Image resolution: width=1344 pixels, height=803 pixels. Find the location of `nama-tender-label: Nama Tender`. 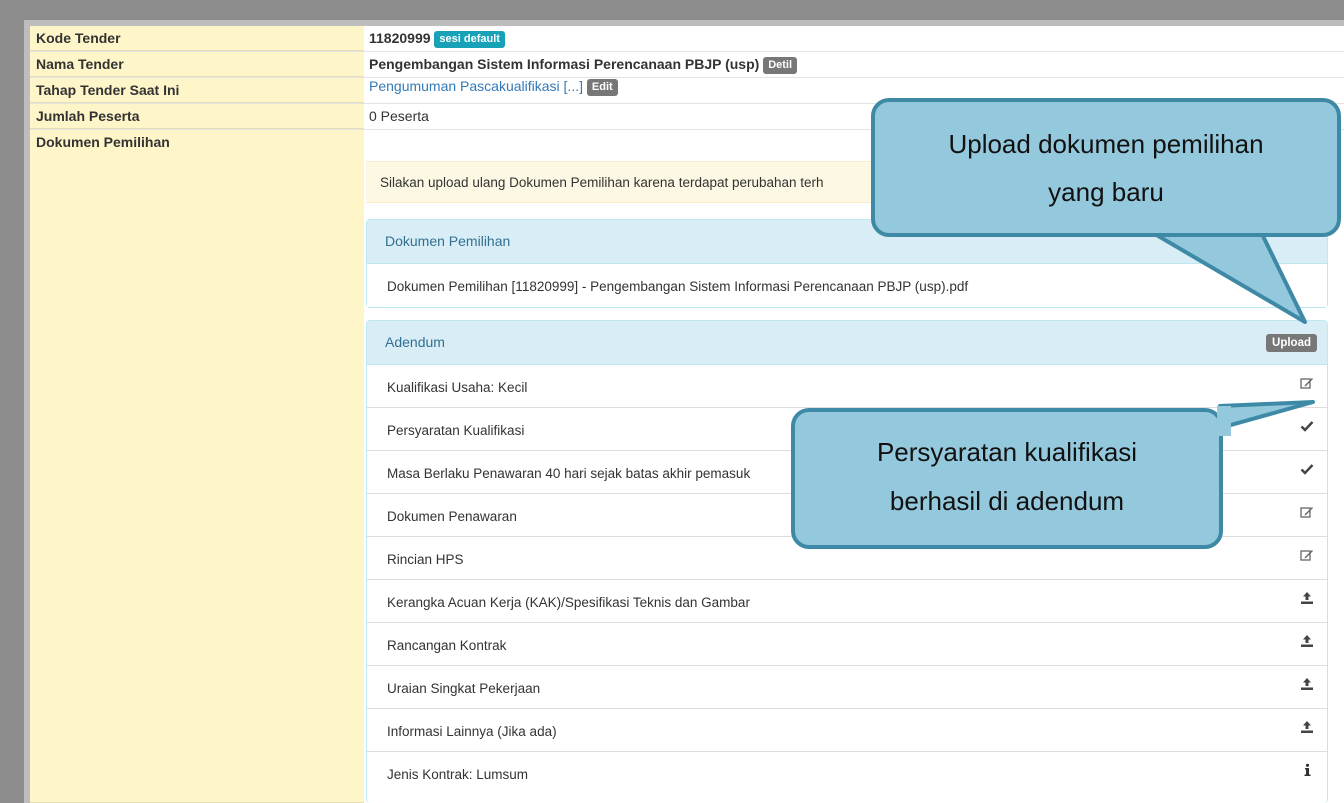

nama-tender-label: Nama Tender is located at coordinates (197, 64).